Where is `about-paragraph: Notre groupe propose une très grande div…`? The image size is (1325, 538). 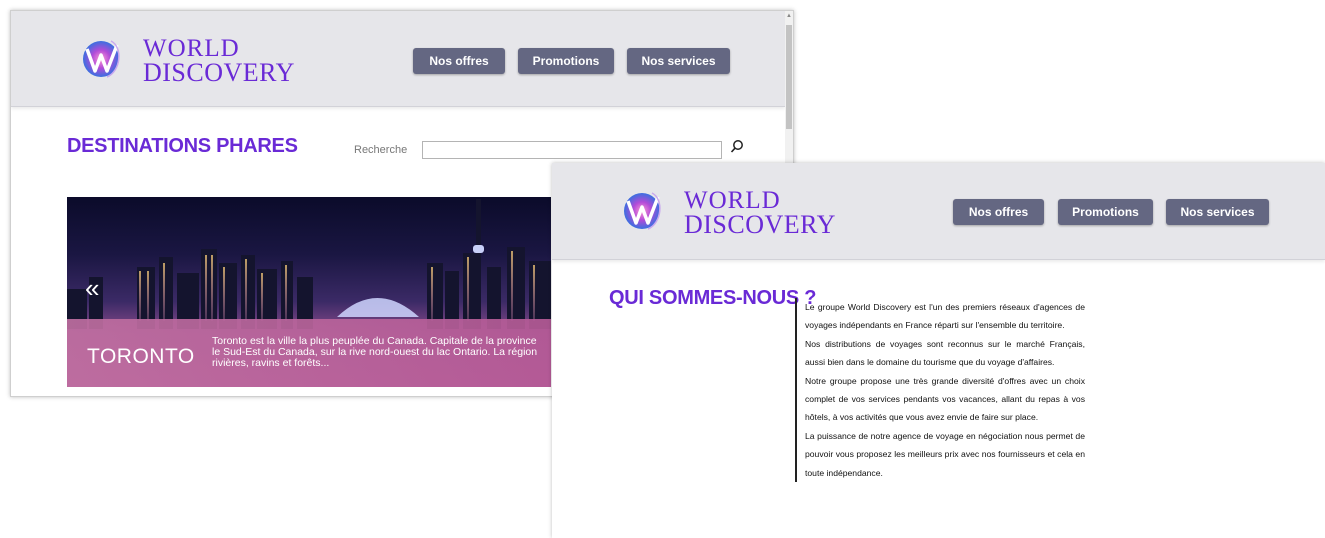
about-paragraph: Notre groupe propose une très grande div… is located at coordinates (945, 399).